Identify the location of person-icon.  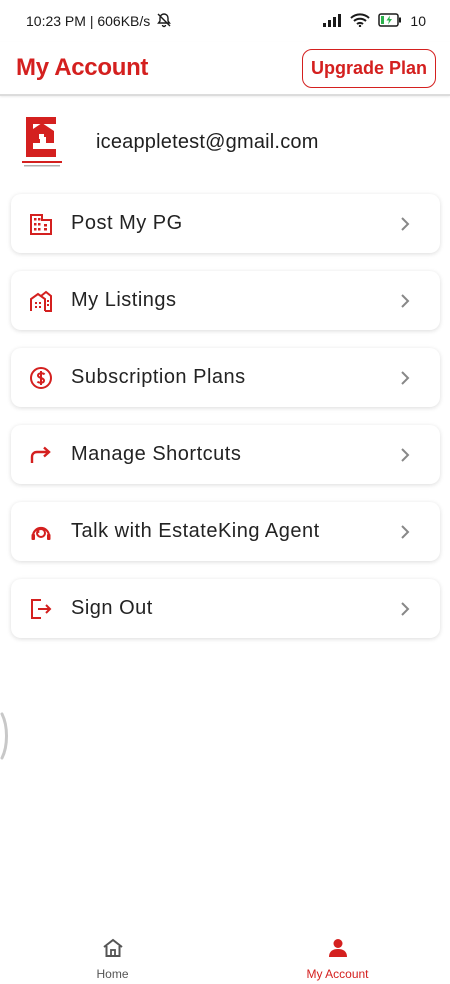
(338, 950).